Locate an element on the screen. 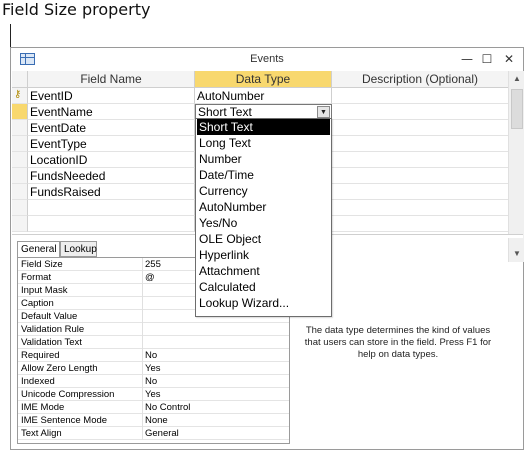 The width and height of the screenshot is (524, 450). property-row: Required No is located at coordinates (153, 355).